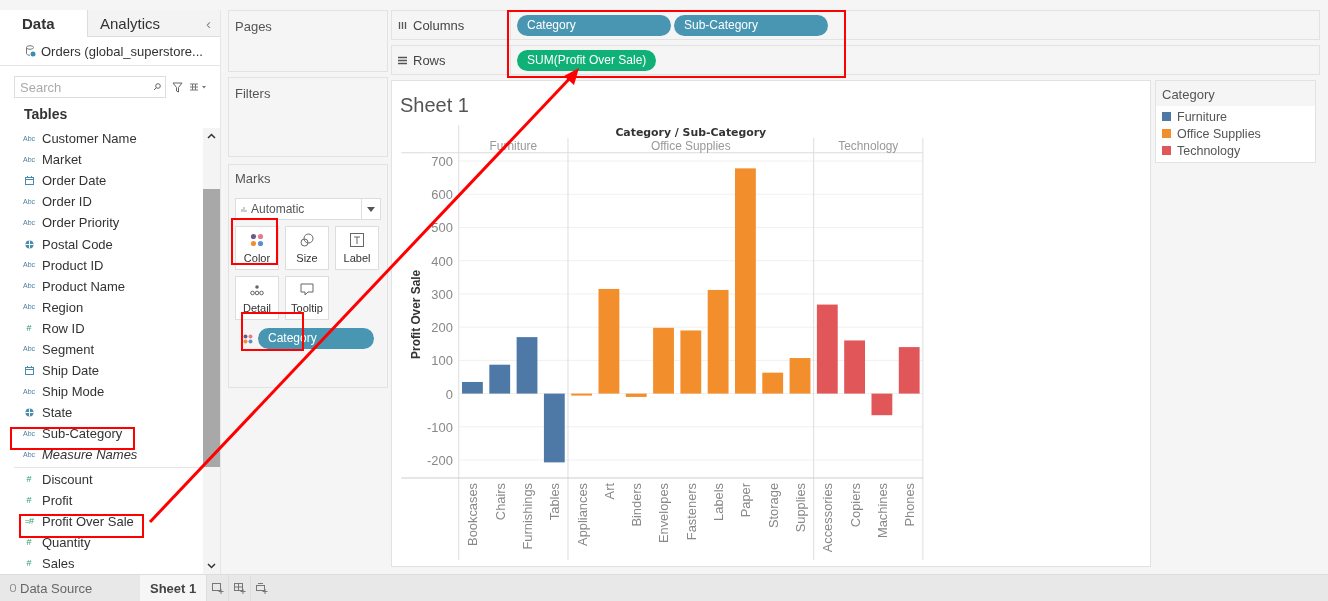 The height and width of the screenshot is (601, 1328). What do you see at coordinates (257, 248) in the screenshot?
I see `color-button: Color` at bounding box center [257, 248].